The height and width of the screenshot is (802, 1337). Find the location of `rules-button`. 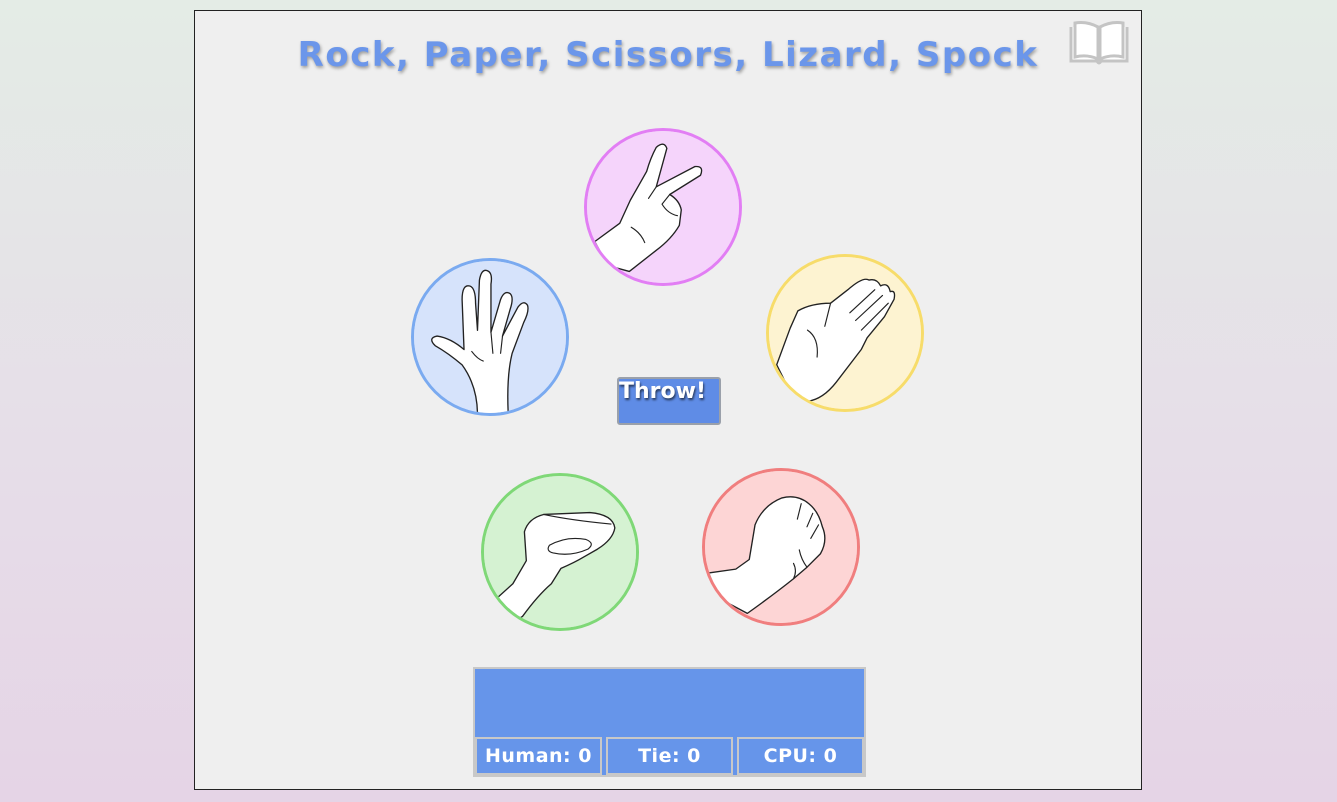

rules-button is located at coordinates (1099, 43).